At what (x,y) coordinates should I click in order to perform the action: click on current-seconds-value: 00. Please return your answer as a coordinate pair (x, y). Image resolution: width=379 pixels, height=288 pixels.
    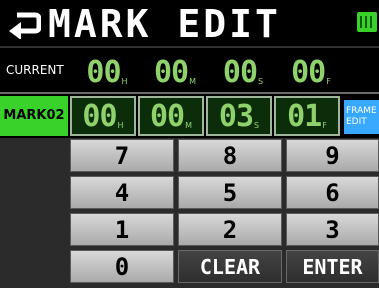
    Looking at the image, I should click on (240, 72).